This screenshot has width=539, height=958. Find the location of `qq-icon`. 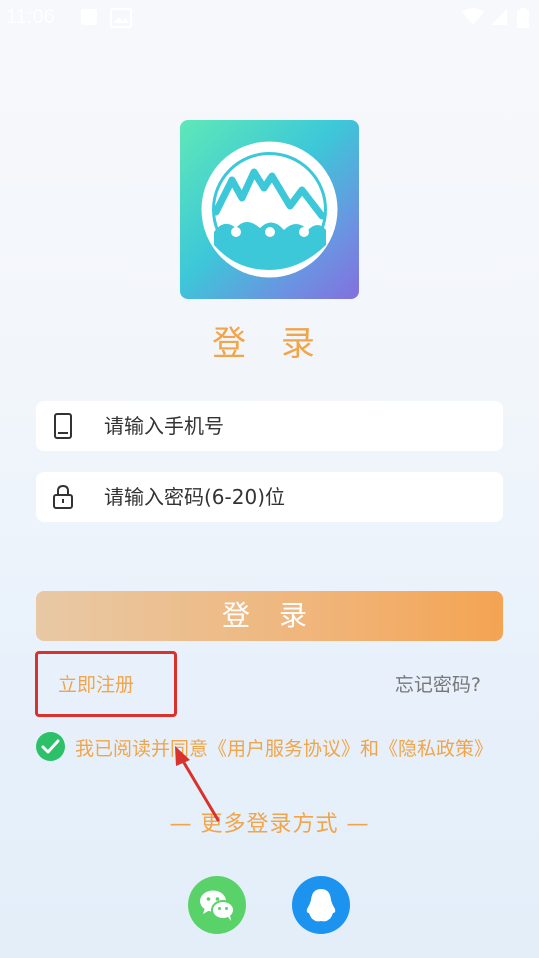

qq-icon is located at coordinates (321, 905).